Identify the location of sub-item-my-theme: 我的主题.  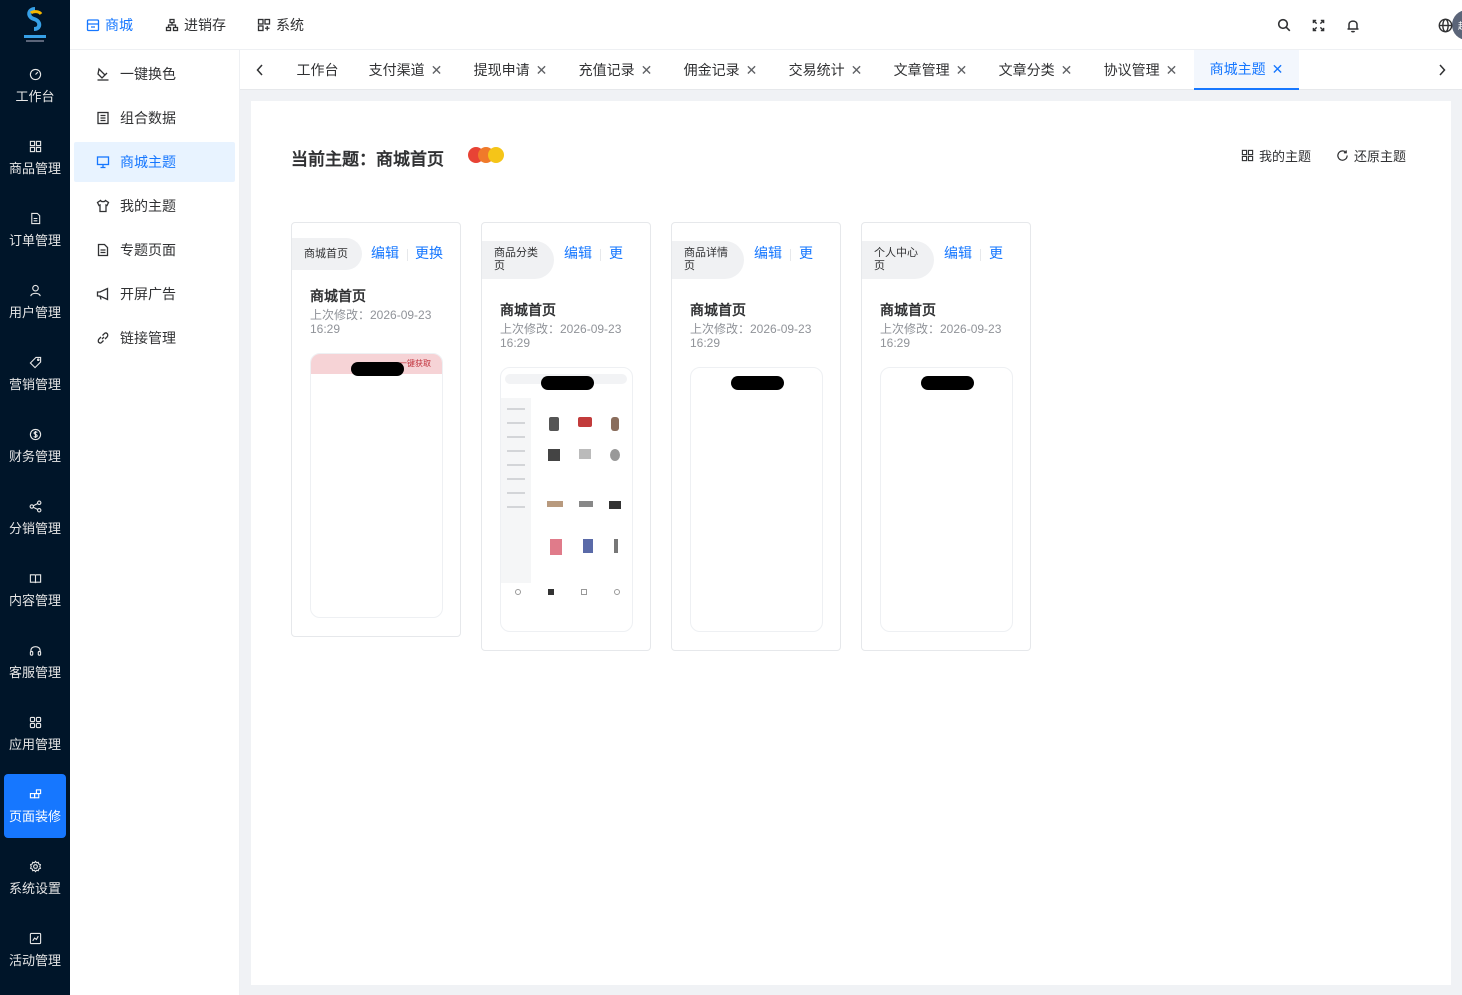
(154, 206).